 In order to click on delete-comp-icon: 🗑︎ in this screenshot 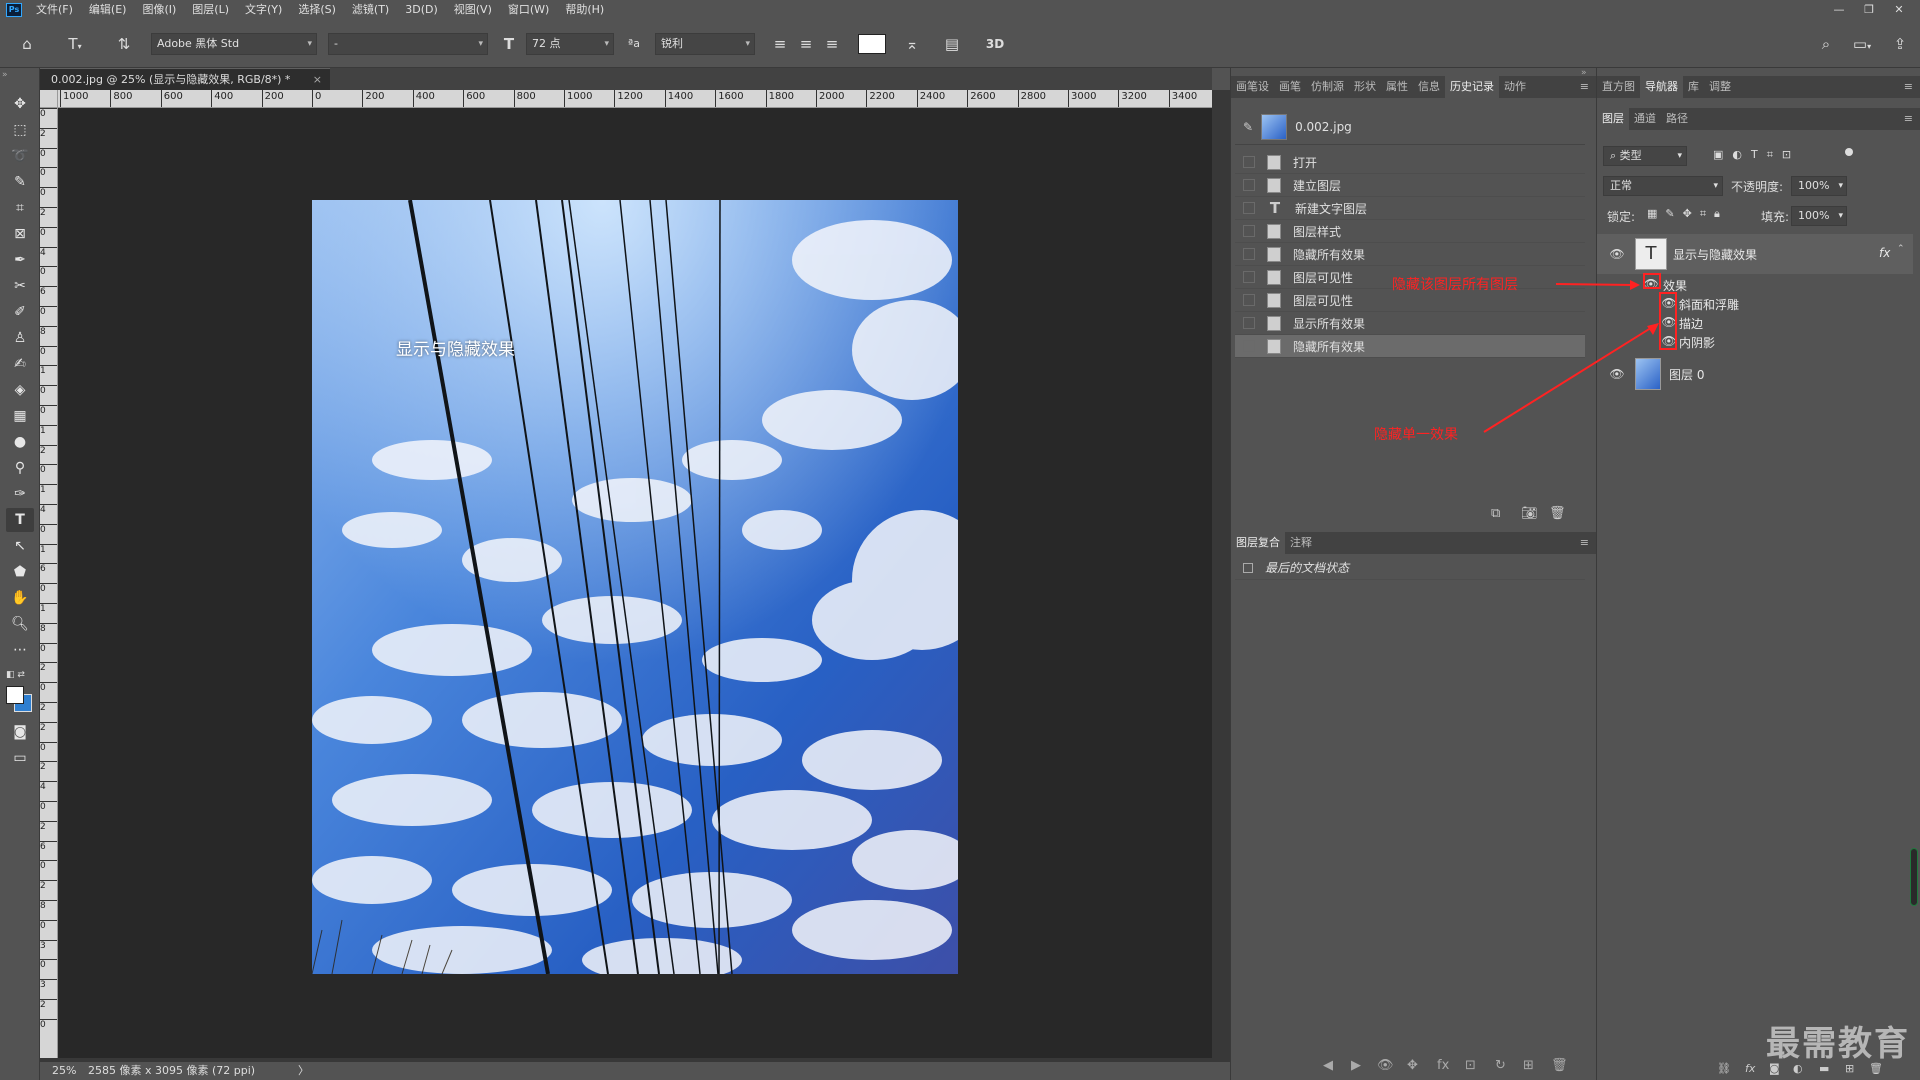, I will do `click(1559, 1065)`.